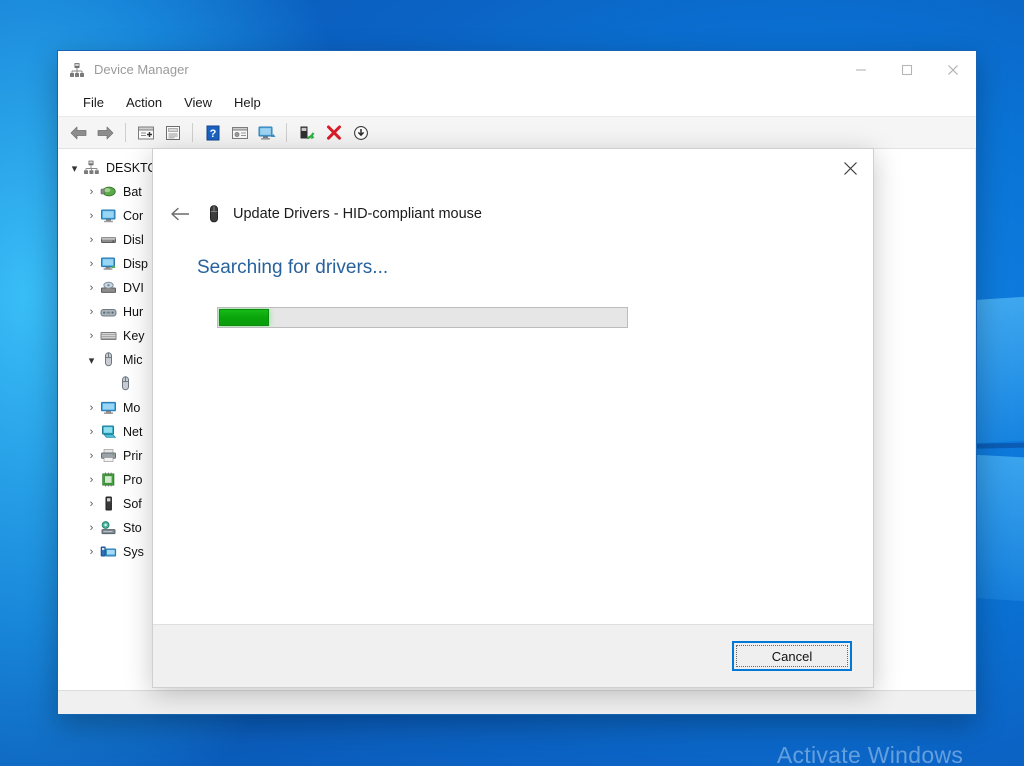 The height and width of the screenshot is (766, 1024). What do you see at coordinates (513, 214) in the screenshot?
I see `dialog-header: Update Drivers - HID-compliant mouse` at bounding box center [513, 214].